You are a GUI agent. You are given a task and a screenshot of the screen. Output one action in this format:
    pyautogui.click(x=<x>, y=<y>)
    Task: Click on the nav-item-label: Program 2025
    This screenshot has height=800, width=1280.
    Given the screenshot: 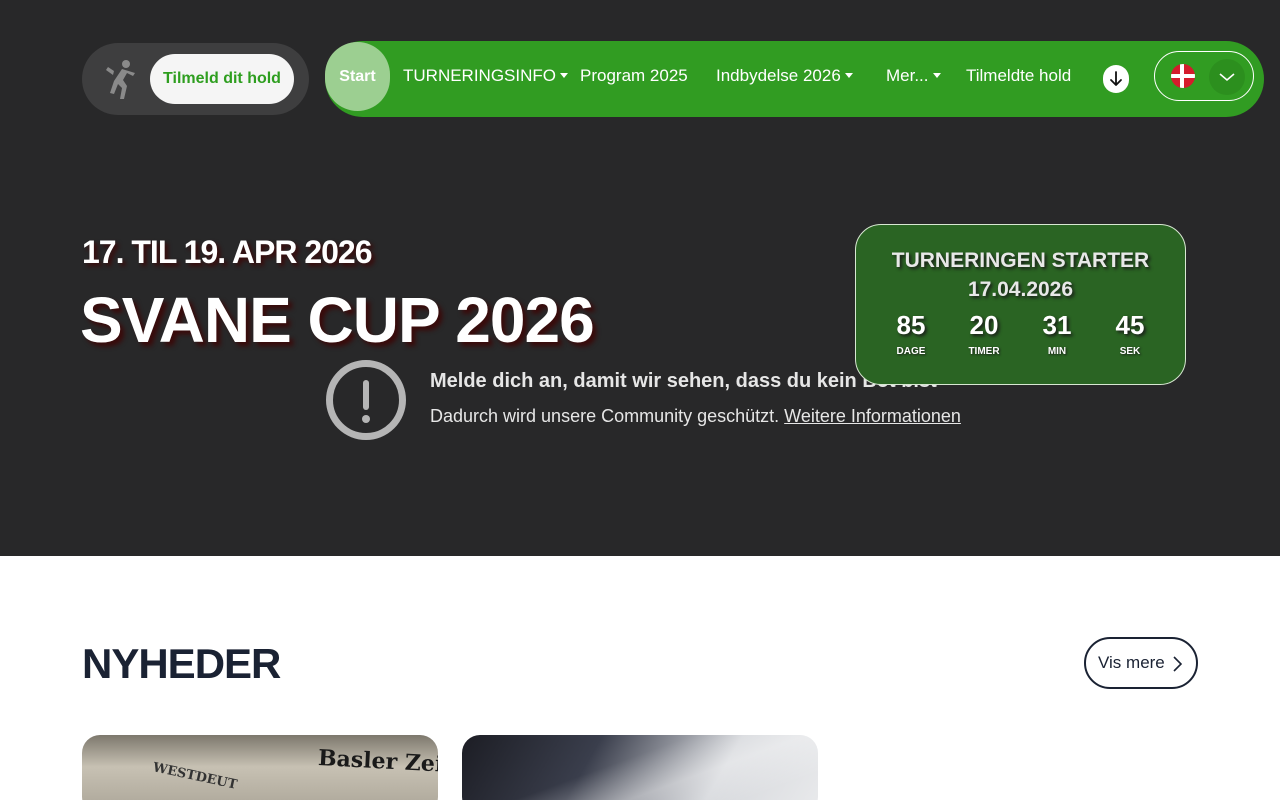 What is the action you would take?
    pyautogui.click(x=634, y=75)
    